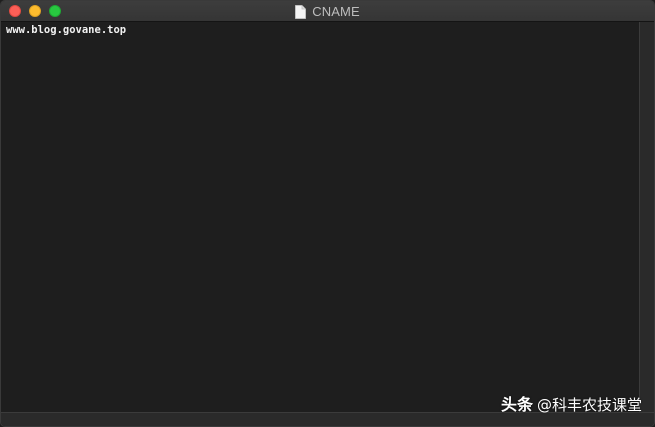 This screenshot has height=427, width=655. What do you see at coordinates (589, 405) in the screenshot?
I see `watermark-account: @科丰农技课堂` at bounding box center [589, 405].